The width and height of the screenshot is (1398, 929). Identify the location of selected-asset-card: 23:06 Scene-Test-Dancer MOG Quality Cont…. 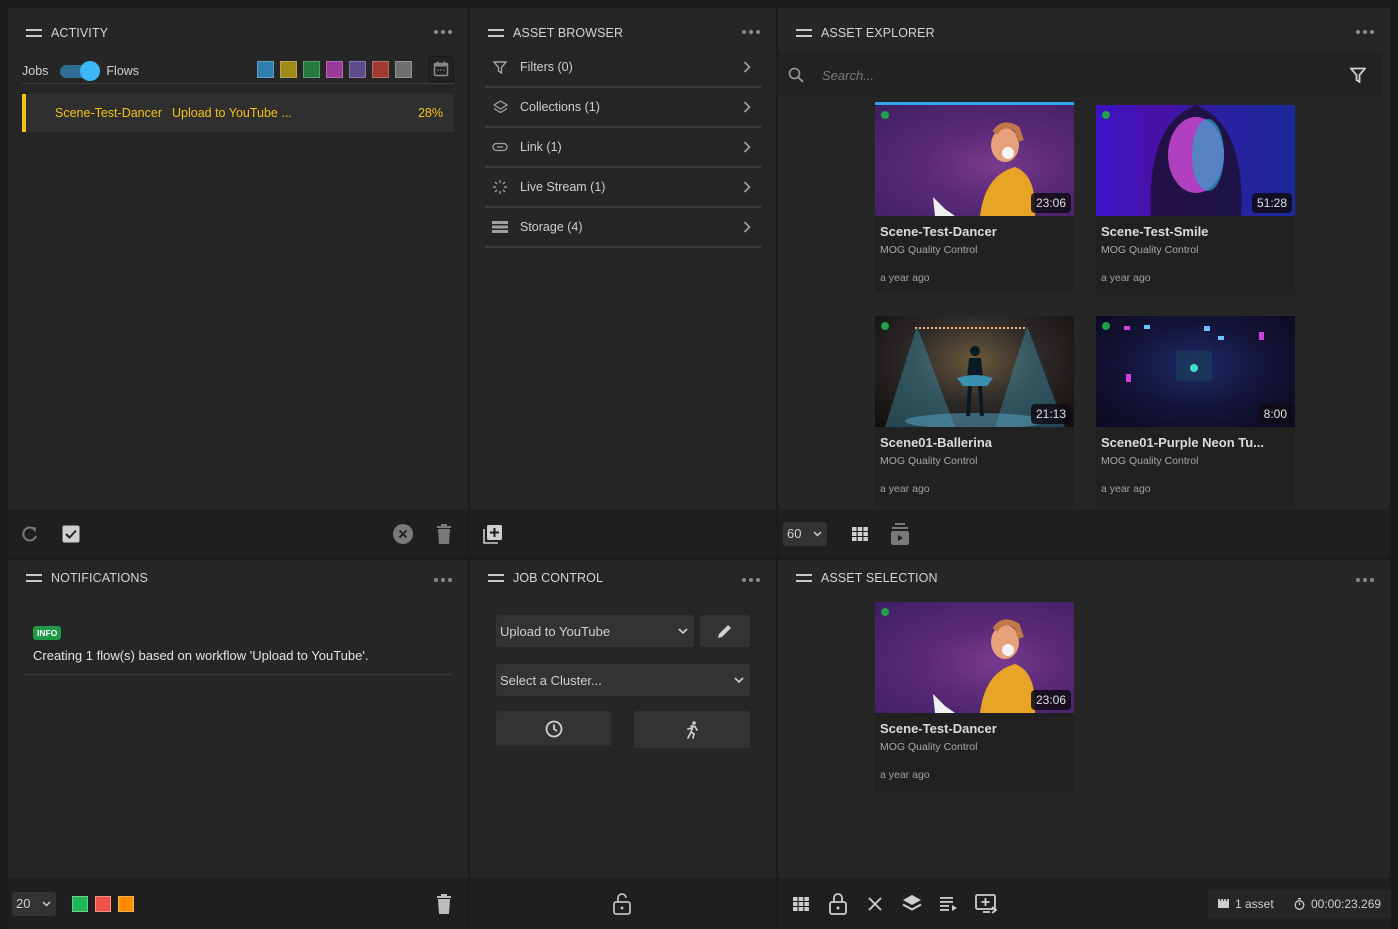
(974, 697).